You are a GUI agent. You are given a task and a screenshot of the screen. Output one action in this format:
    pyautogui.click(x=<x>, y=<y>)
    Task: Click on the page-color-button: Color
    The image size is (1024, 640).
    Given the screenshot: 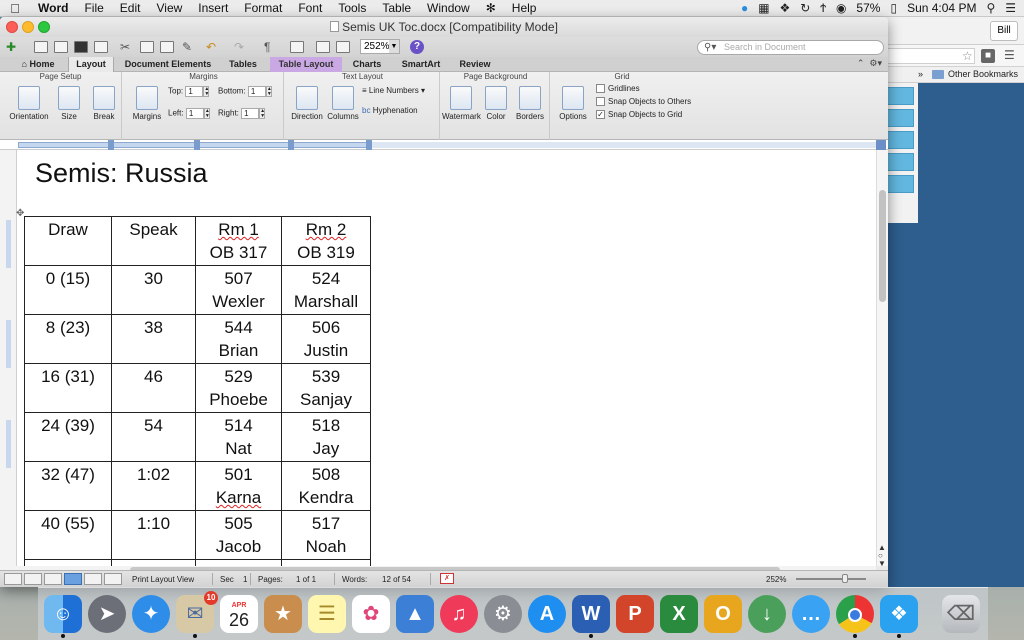 What is the action you would take?
    pyautogui.click(x=496, y=103)
    